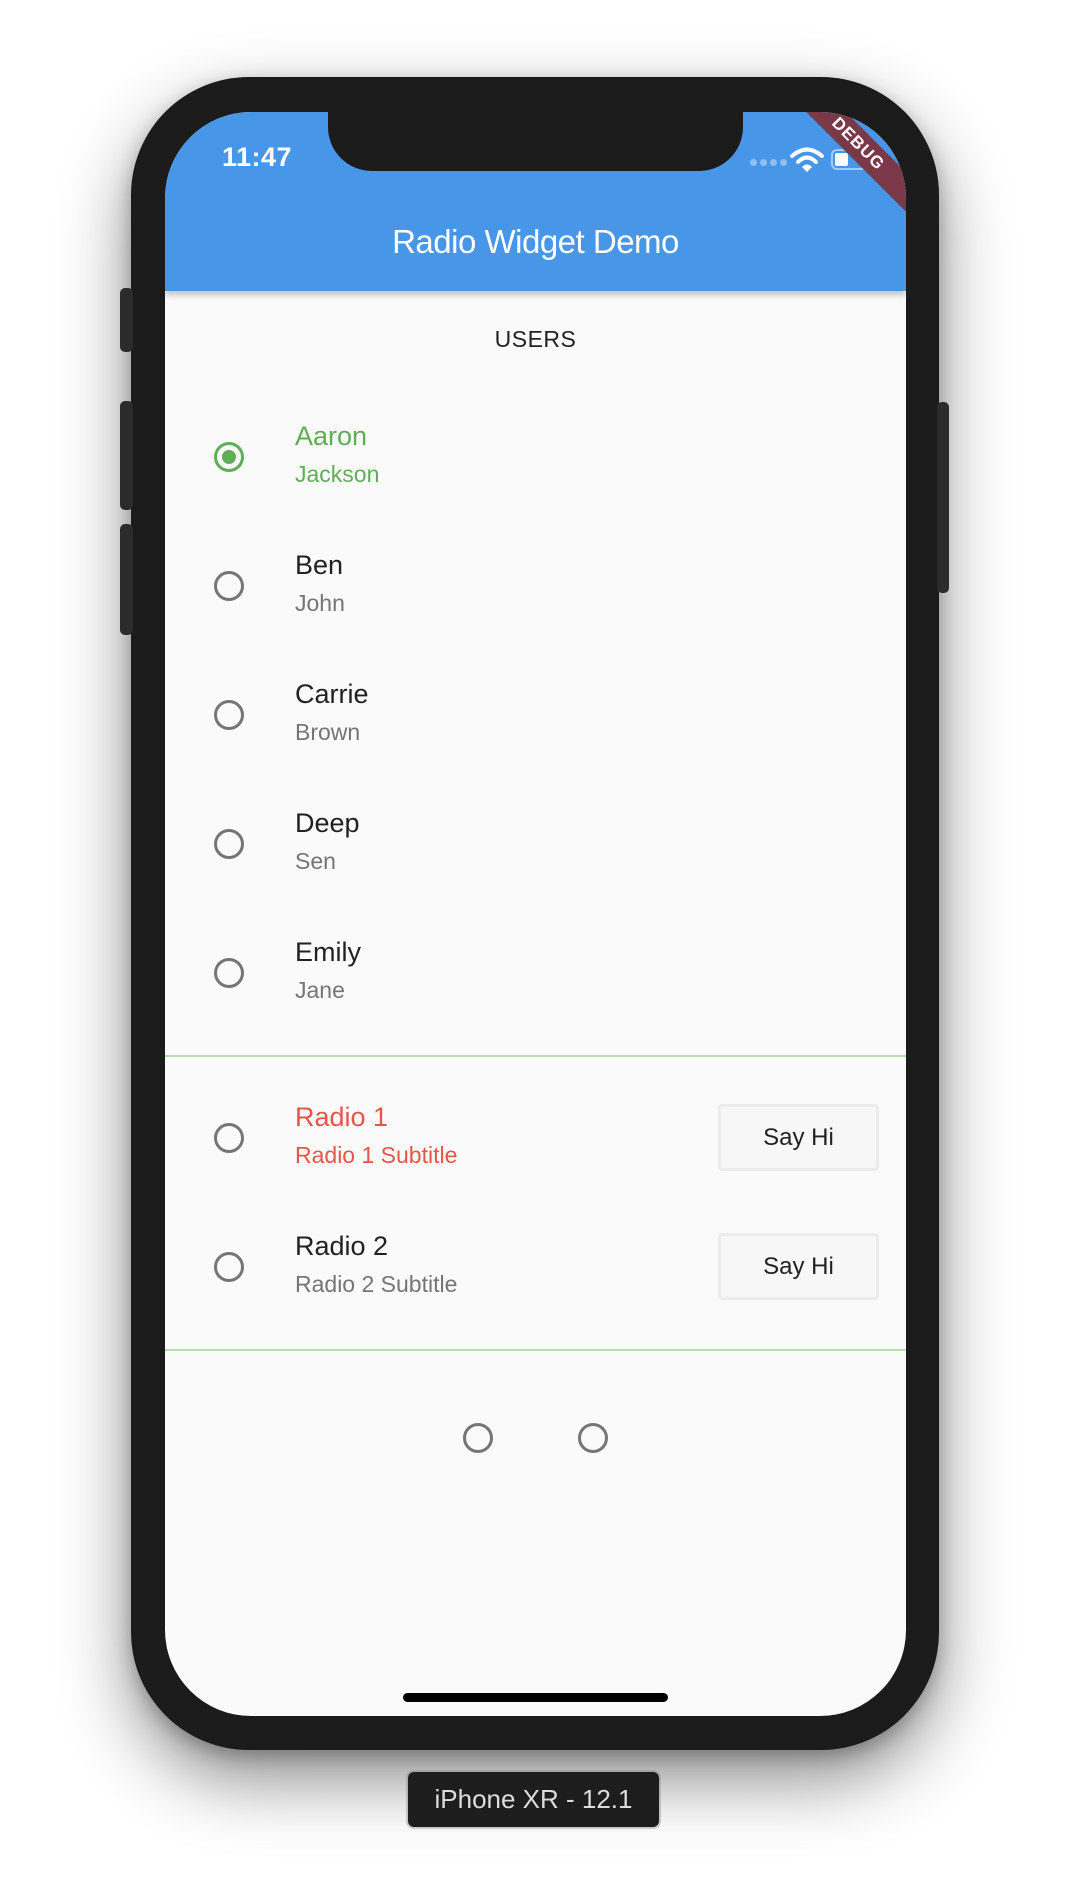  Describe the element at coordinates (328, 952) in the screenshot. I see `user-first-name: Emily` at that location.